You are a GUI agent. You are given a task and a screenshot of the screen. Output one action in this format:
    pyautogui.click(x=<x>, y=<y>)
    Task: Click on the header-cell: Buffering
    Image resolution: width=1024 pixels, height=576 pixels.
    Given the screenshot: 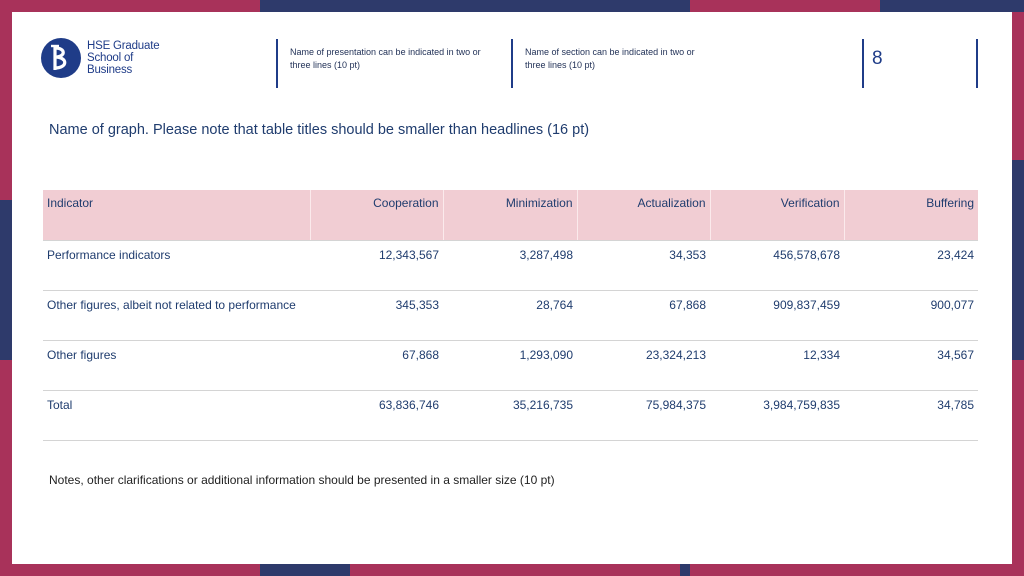 What is the action you would take?
    pyautogui.click(x=911, y=215)
    